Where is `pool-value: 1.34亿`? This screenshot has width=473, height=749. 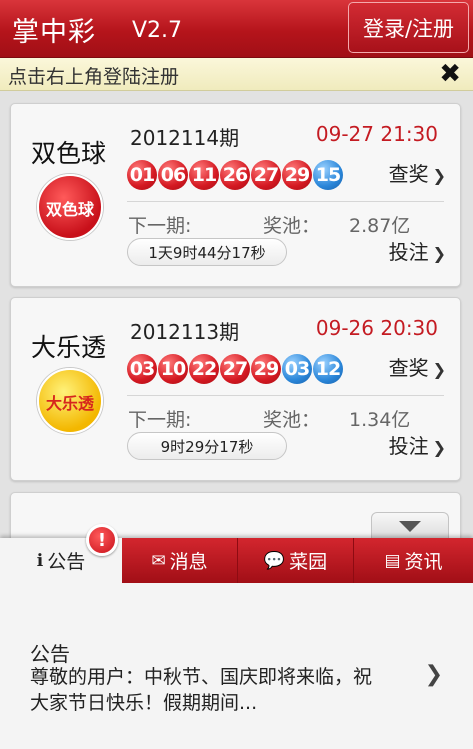
pool-value: 1.34亿 is located at coordinates (380, 420).